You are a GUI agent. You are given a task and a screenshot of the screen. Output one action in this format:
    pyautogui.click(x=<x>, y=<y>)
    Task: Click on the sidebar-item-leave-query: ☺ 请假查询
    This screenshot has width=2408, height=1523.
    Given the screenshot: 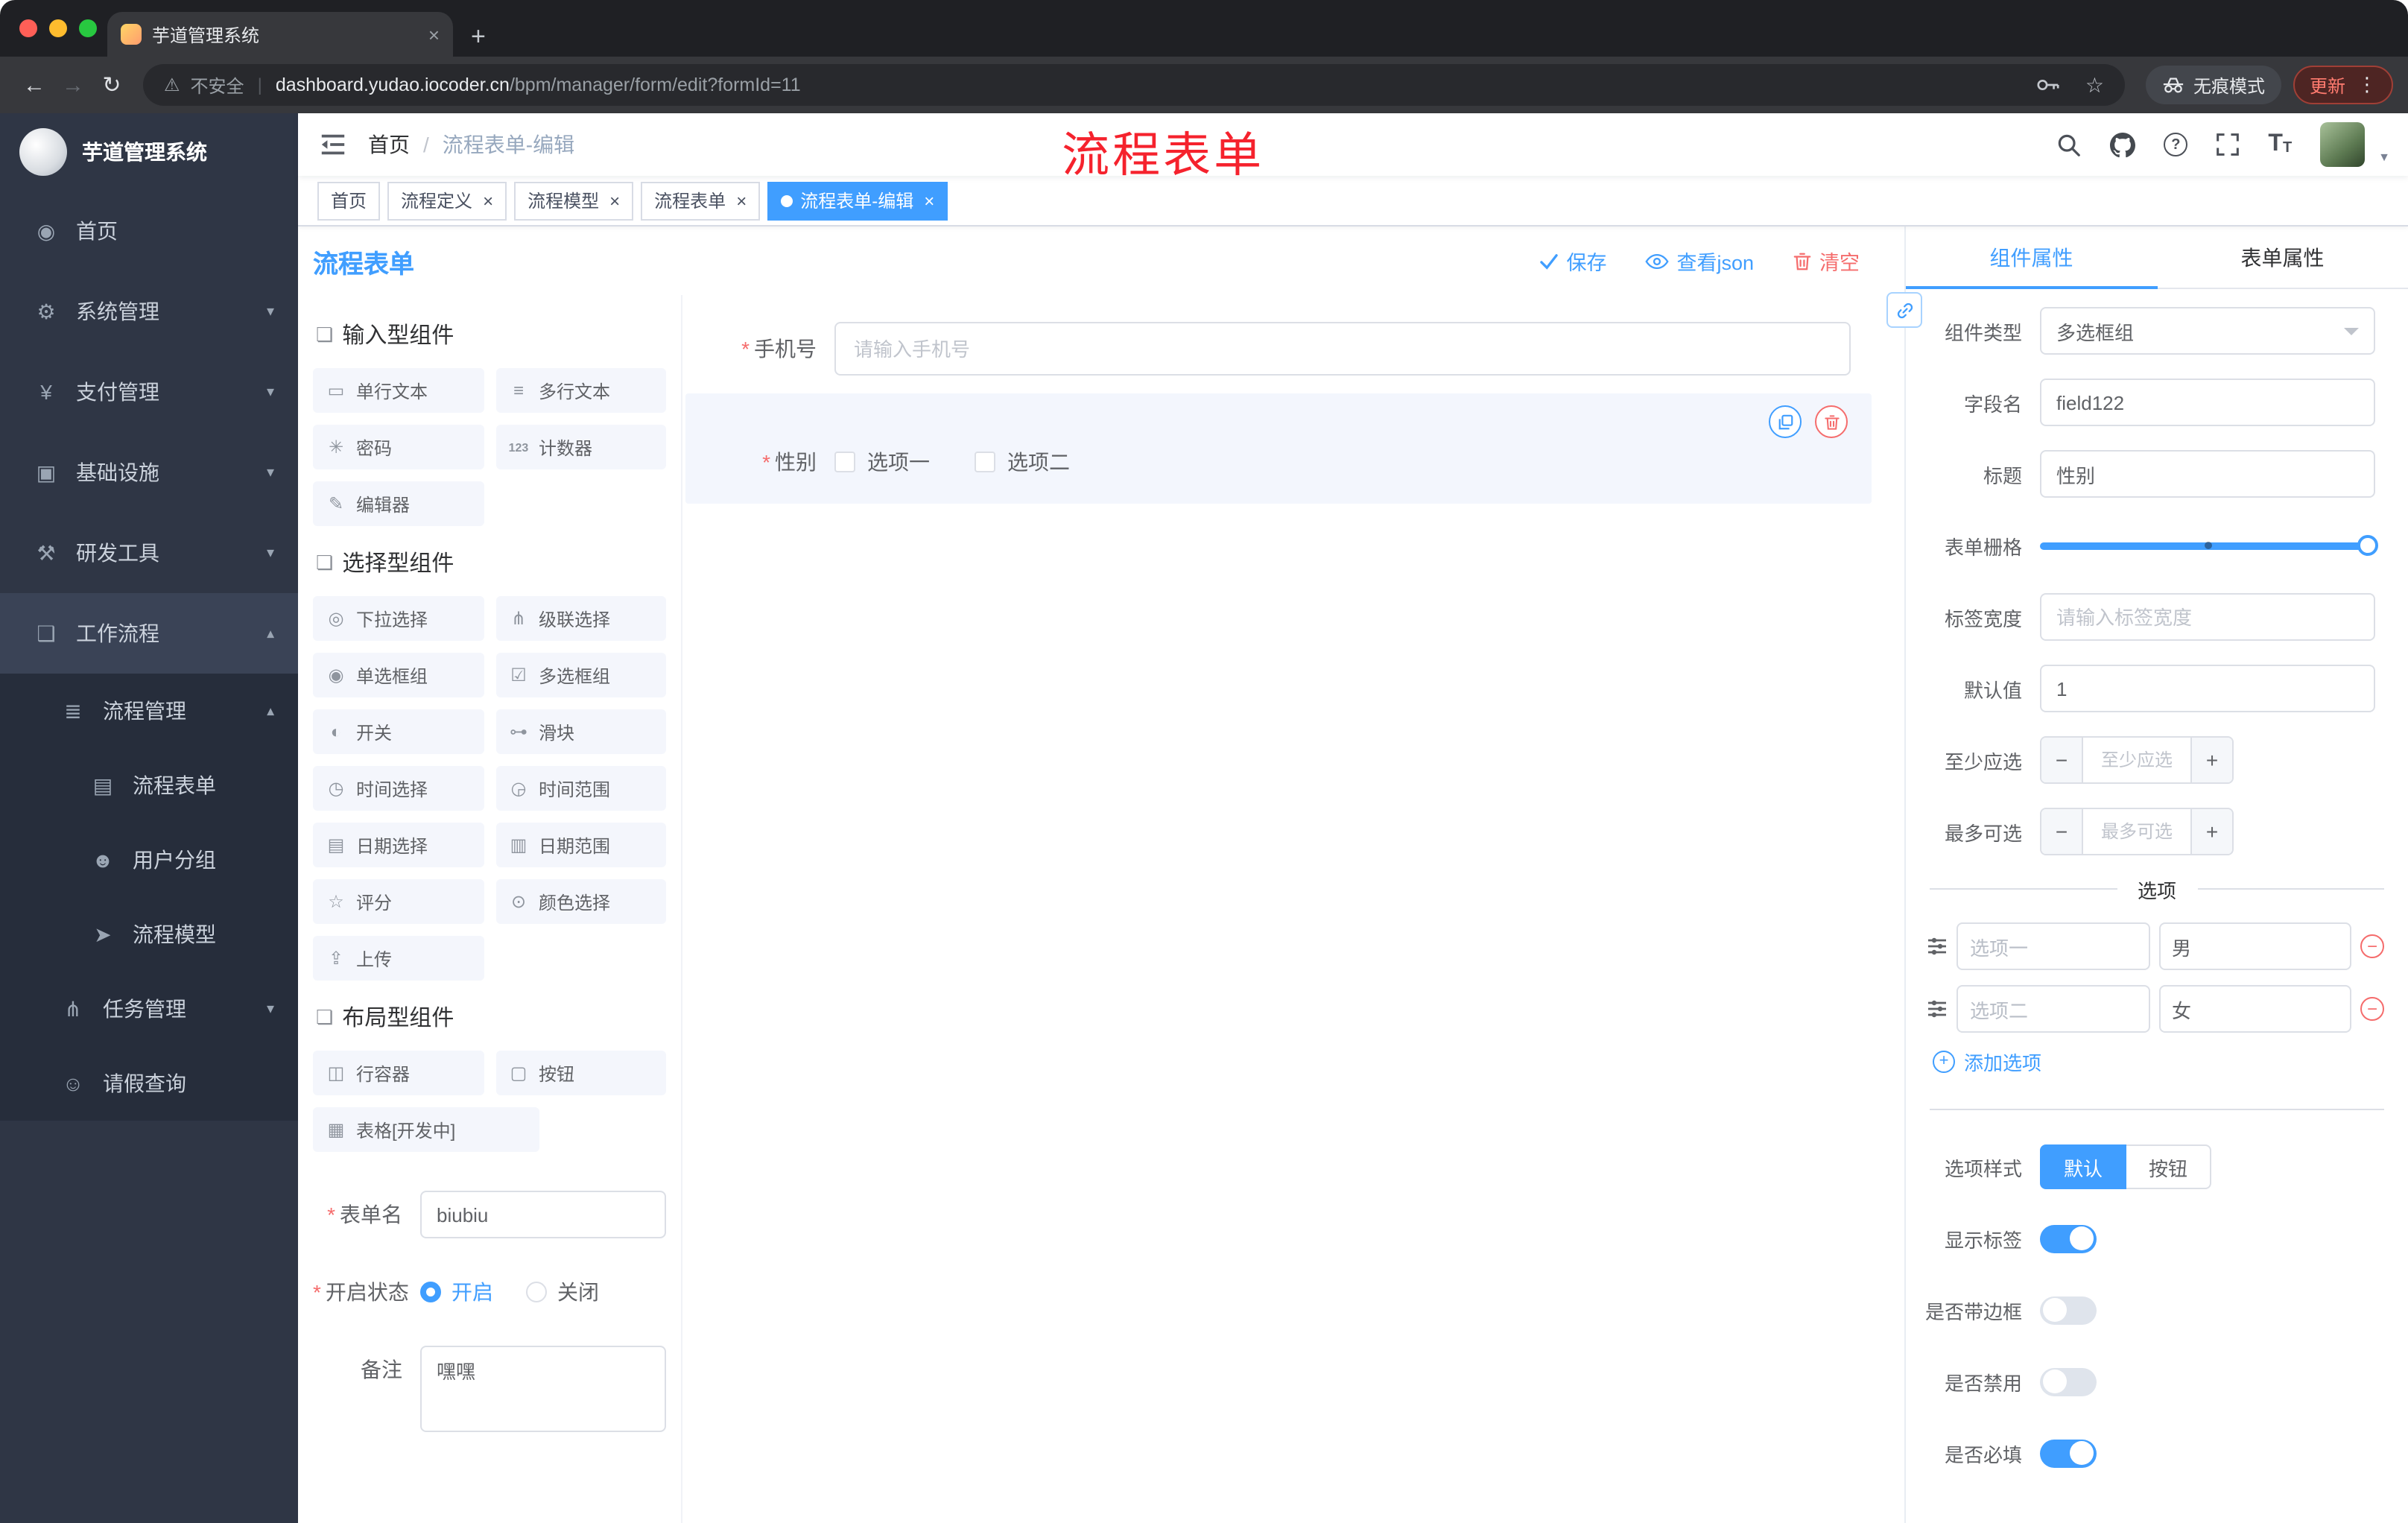 What is the action you would take?
    pyautogui.click(x=149, y=1083)
    